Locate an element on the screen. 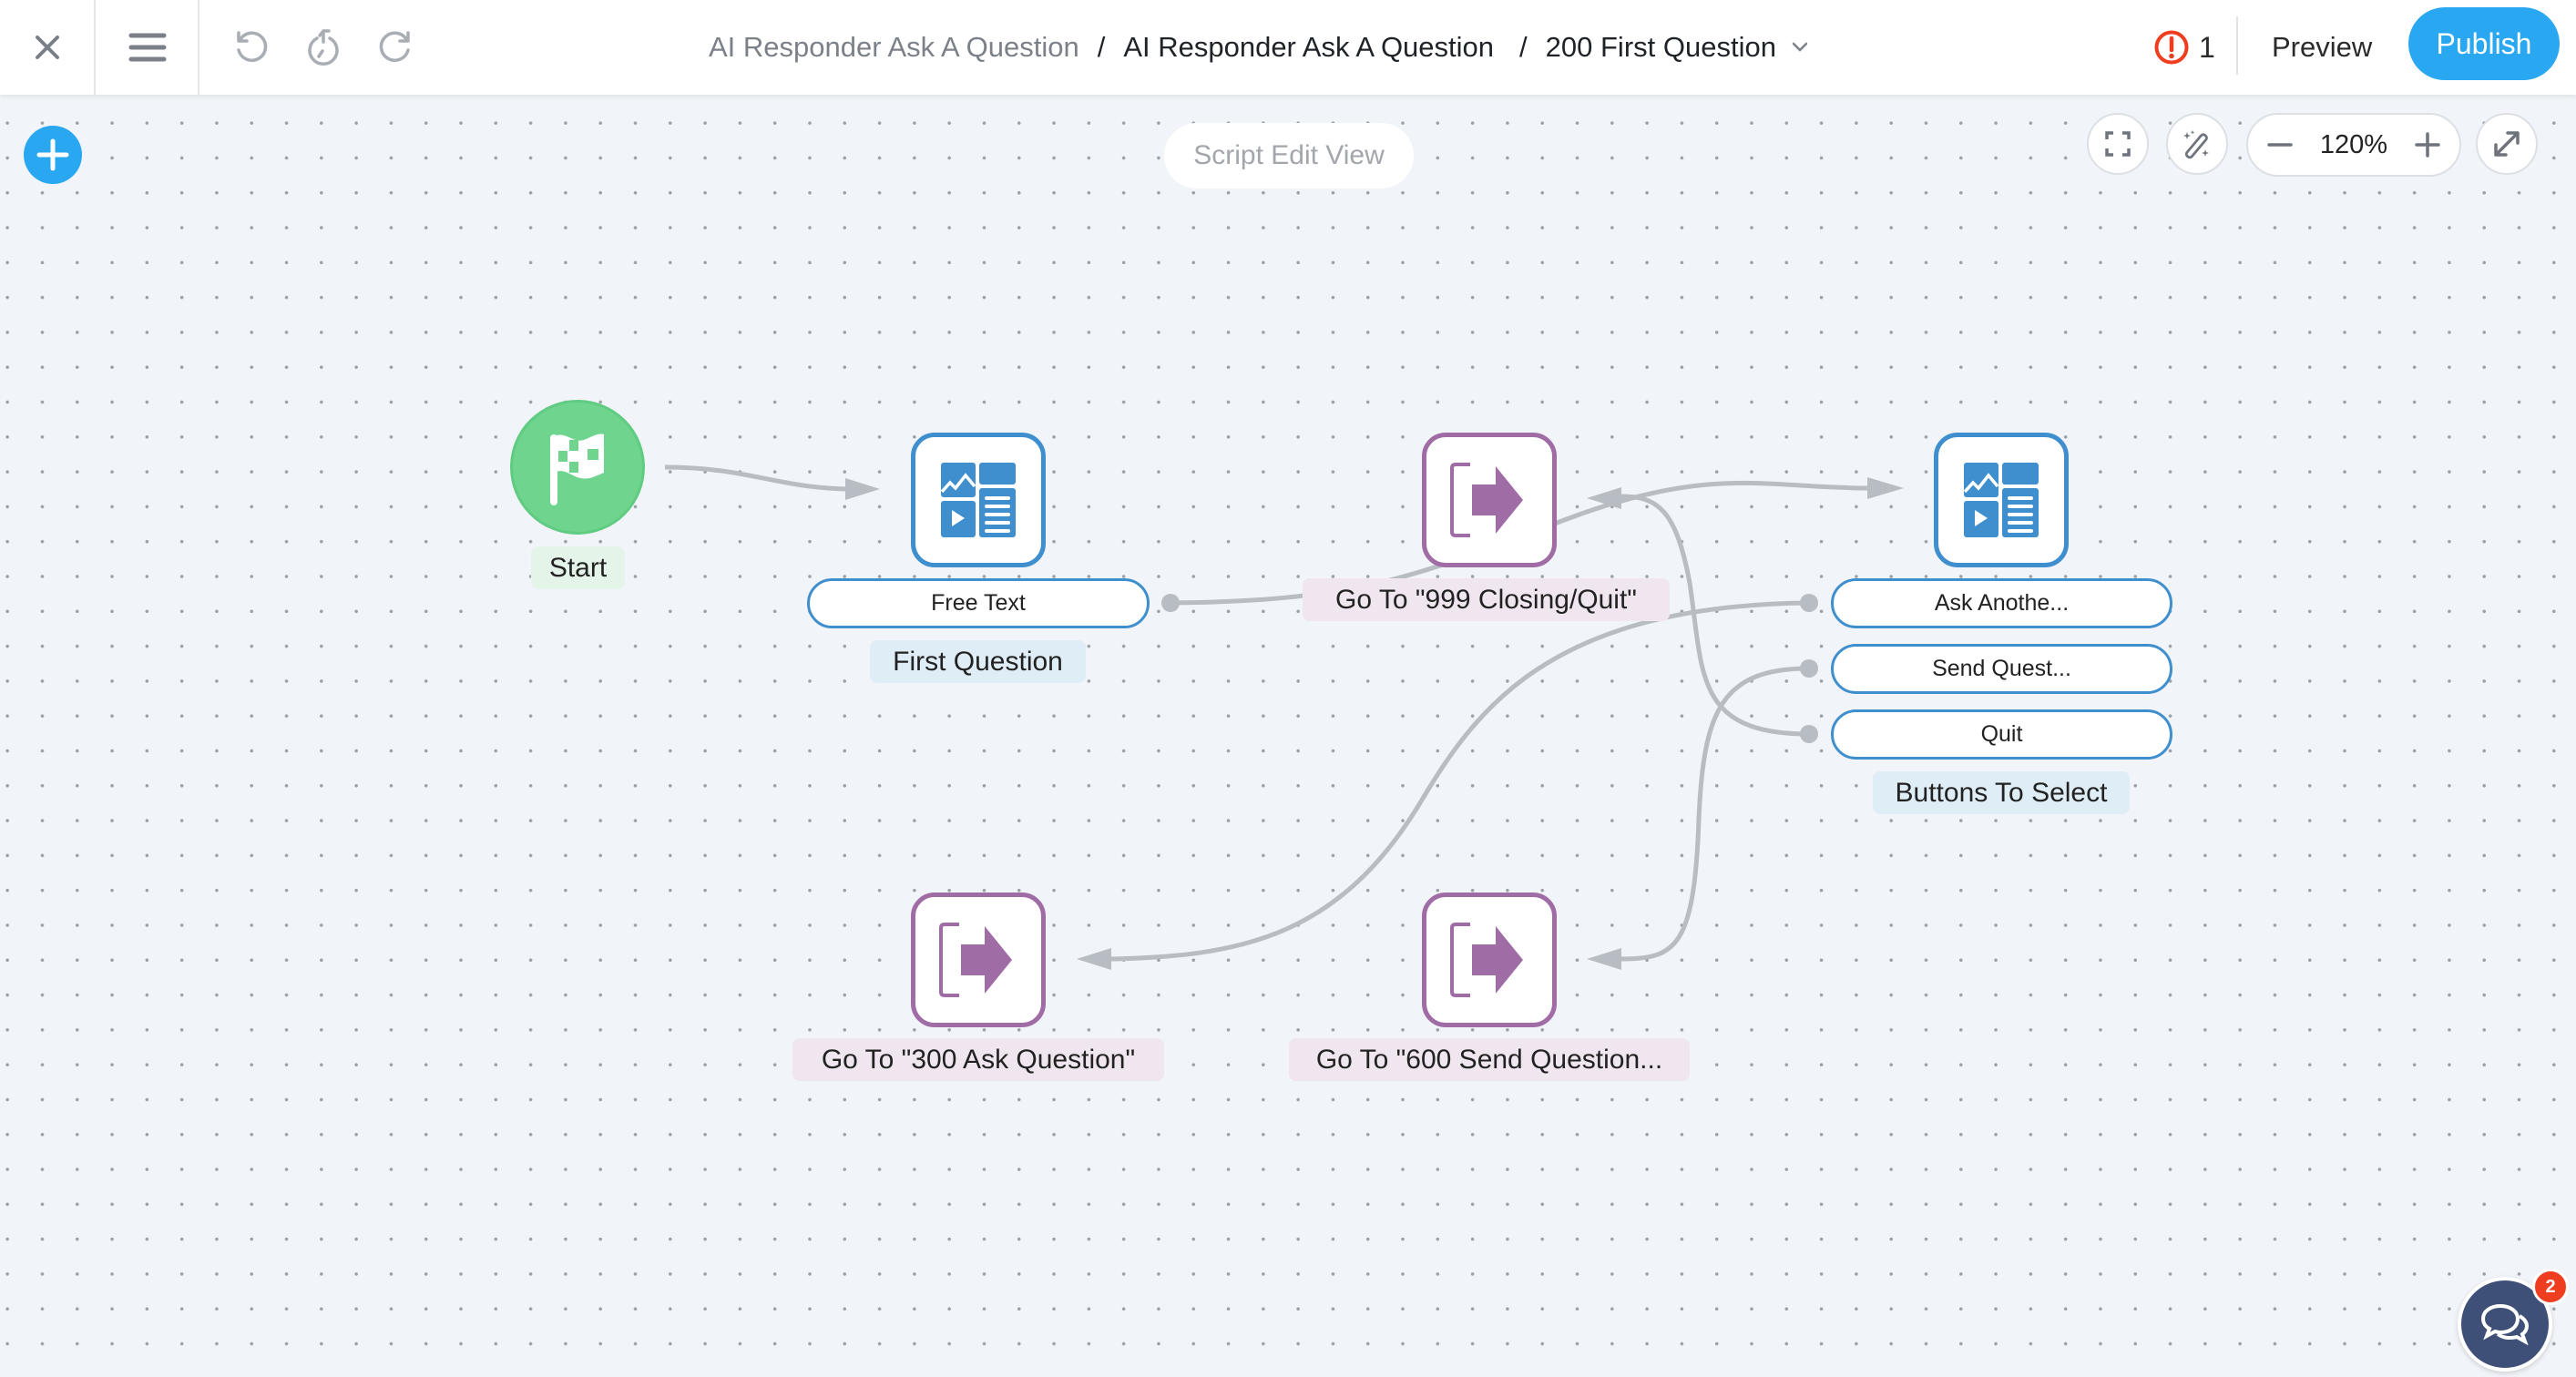  start-node is located at coordinates (577, 467).